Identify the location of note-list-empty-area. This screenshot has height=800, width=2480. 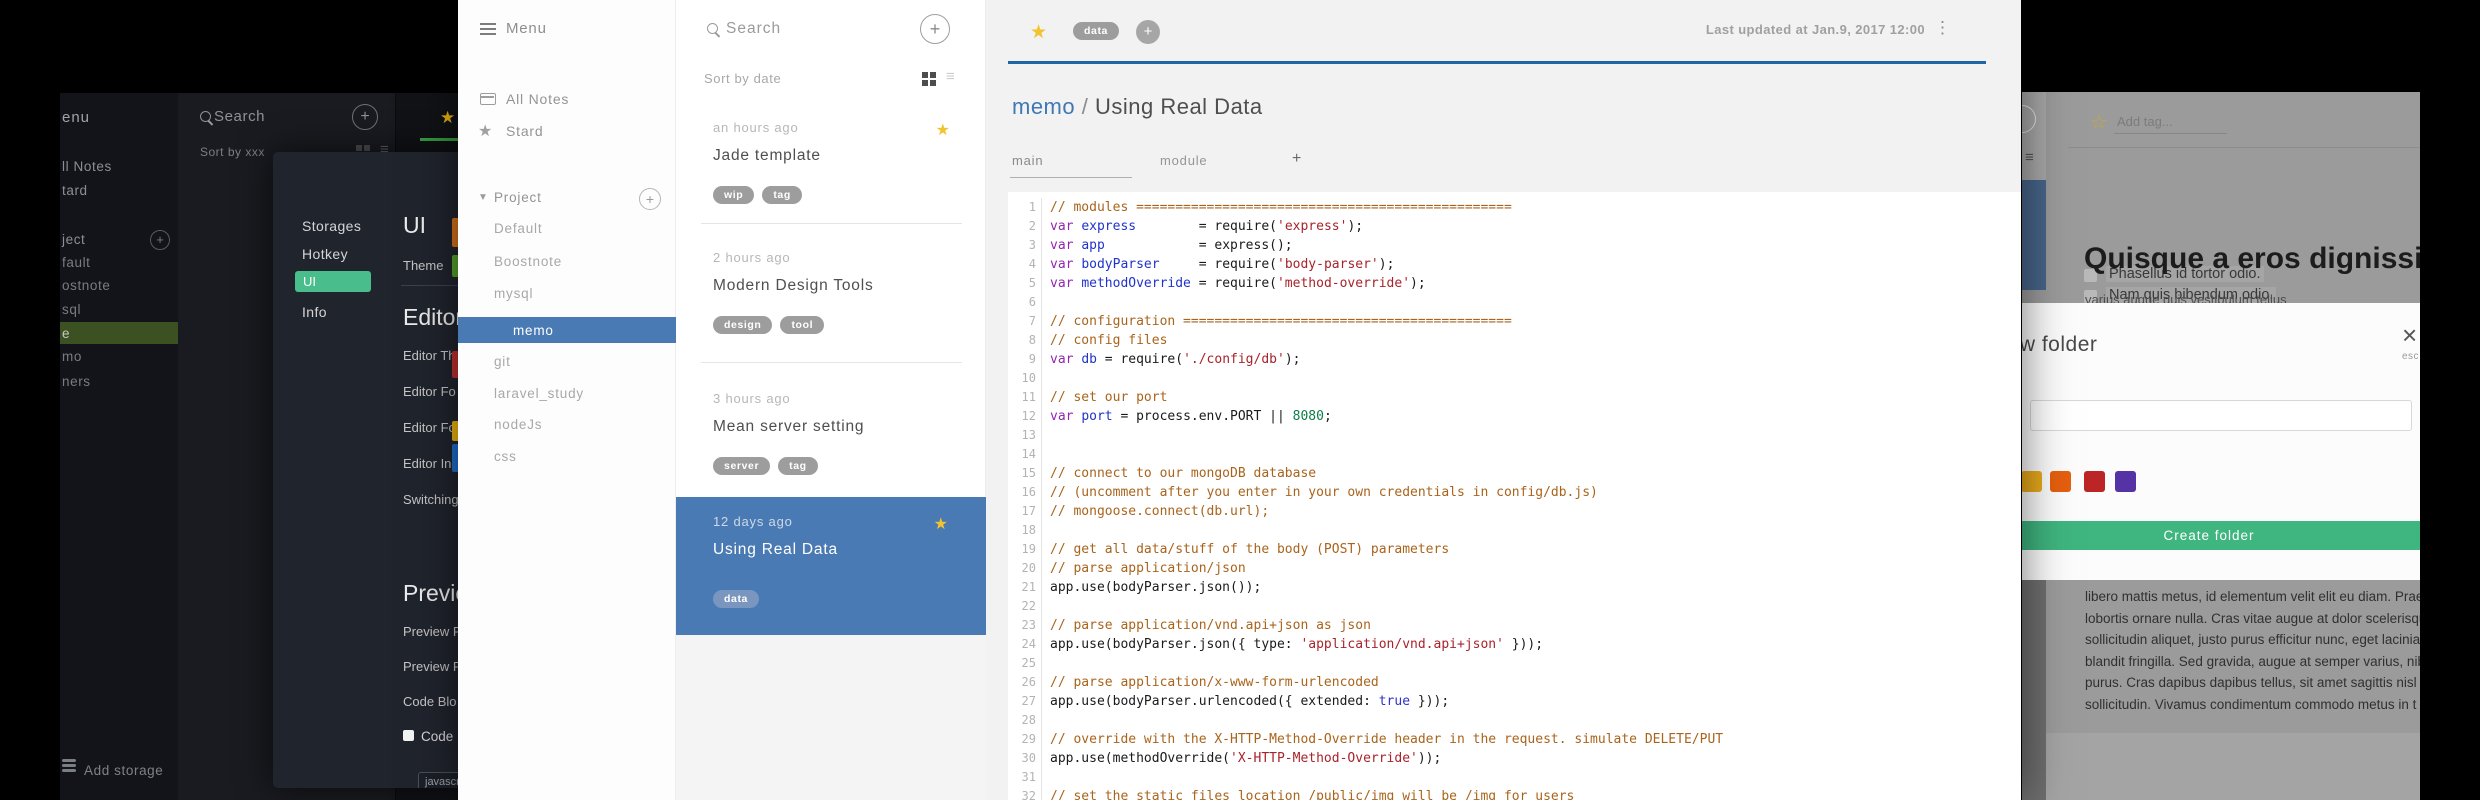
(831, 717).